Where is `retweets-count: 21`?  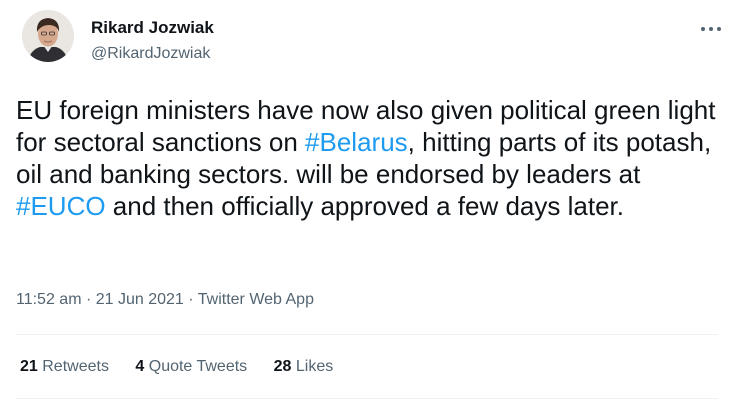 retweets-count: 21 is located at coordinates (29, 366).